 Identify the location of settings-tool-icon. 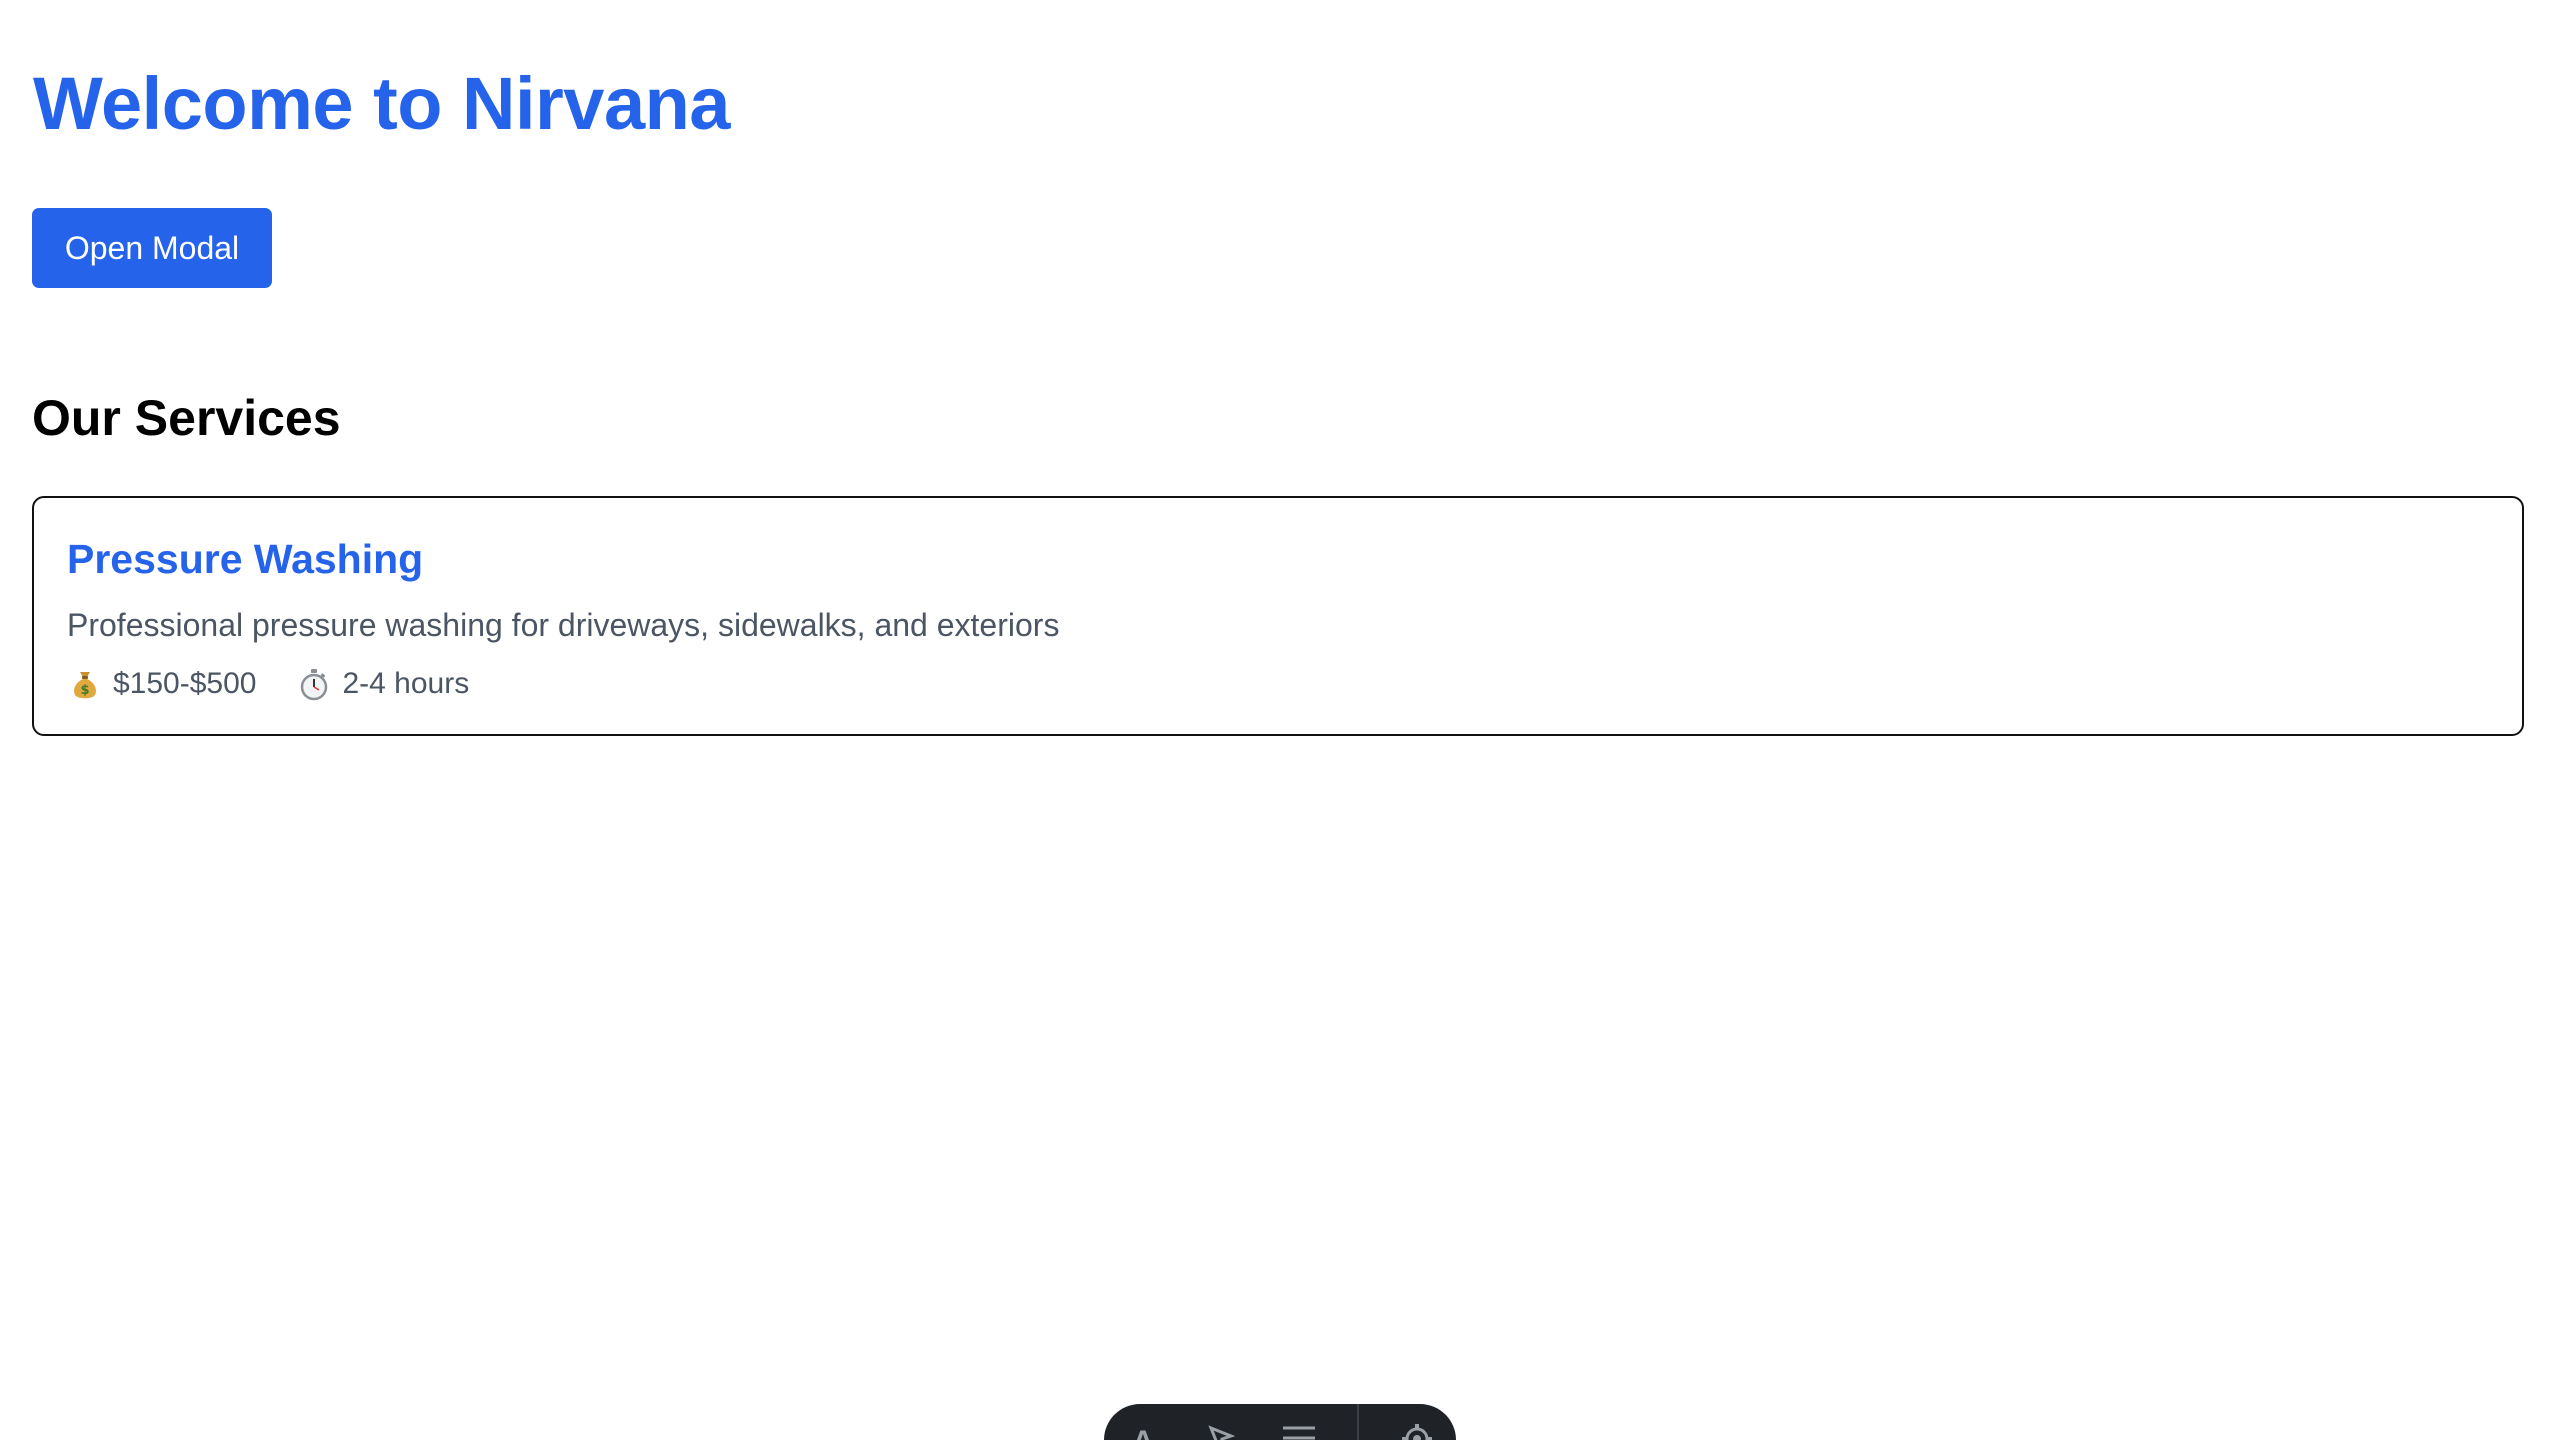
(1417, 1431).